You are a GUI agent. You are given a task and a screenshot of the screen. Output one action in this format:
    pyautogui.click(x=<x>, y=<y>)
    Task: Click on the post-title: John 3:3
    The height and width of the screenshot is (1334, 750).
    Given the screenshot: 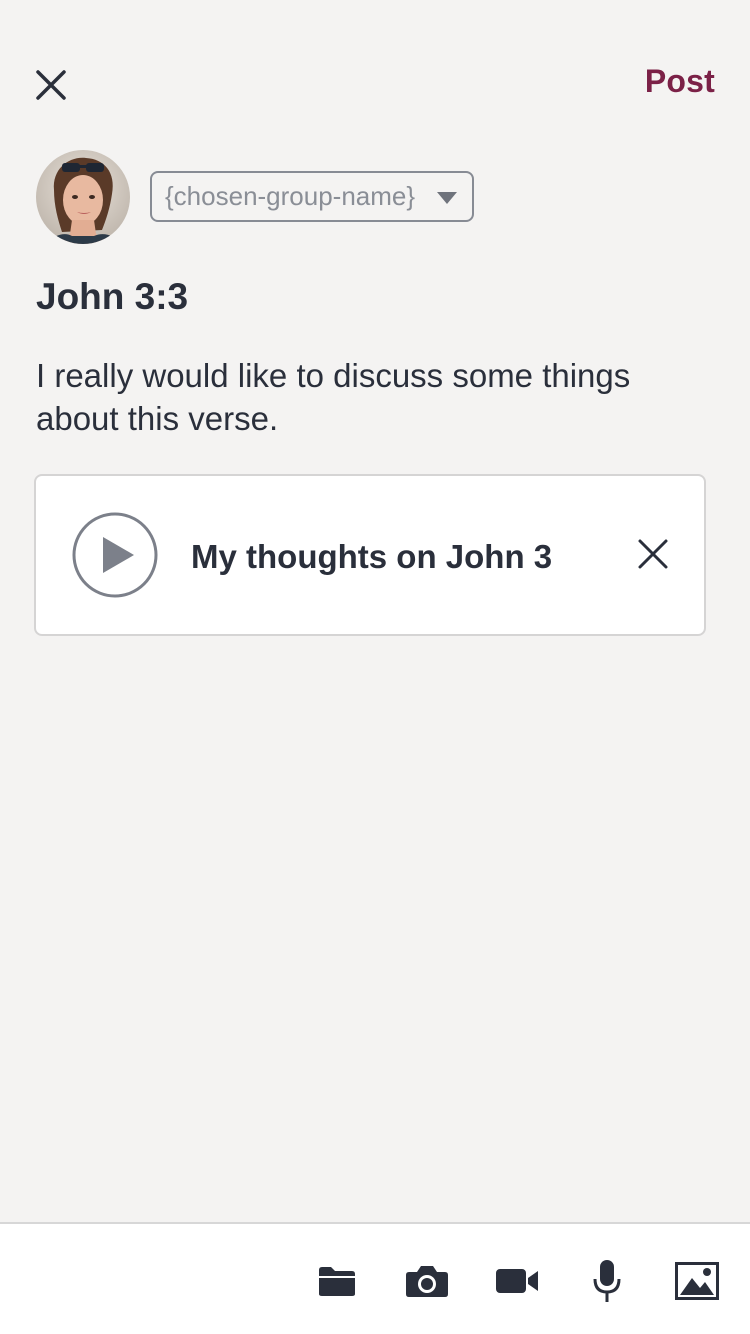 What is the action you would take?
    pyautogui.click(x=112, y=297)
    